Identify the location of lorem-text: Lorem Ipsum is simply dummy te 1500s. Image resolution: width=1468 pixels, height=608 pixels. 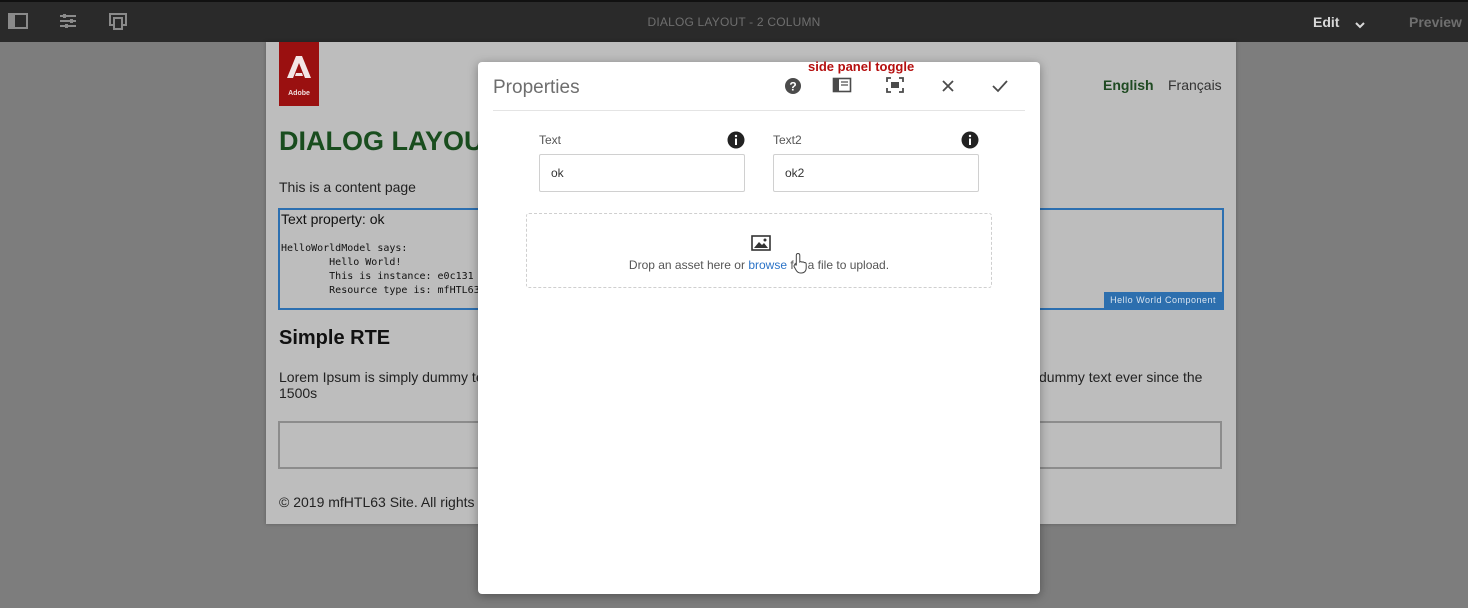
(381, 385).